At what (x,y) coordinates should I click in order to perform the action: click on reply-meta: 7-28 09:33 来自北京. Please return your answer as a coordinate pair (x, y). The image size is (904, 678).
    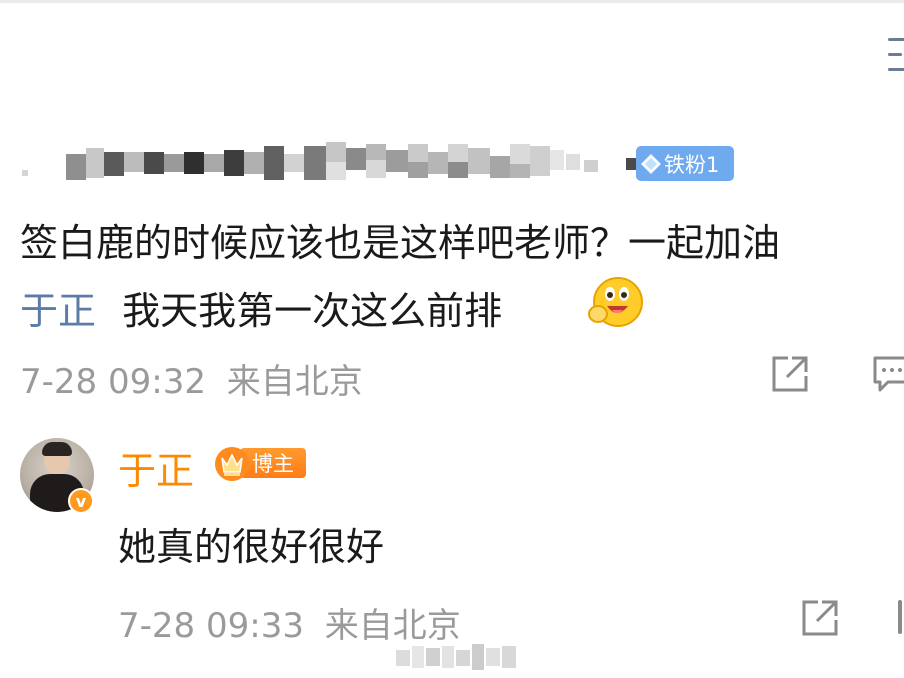
    Looking at the image, I should click on (289, 622).